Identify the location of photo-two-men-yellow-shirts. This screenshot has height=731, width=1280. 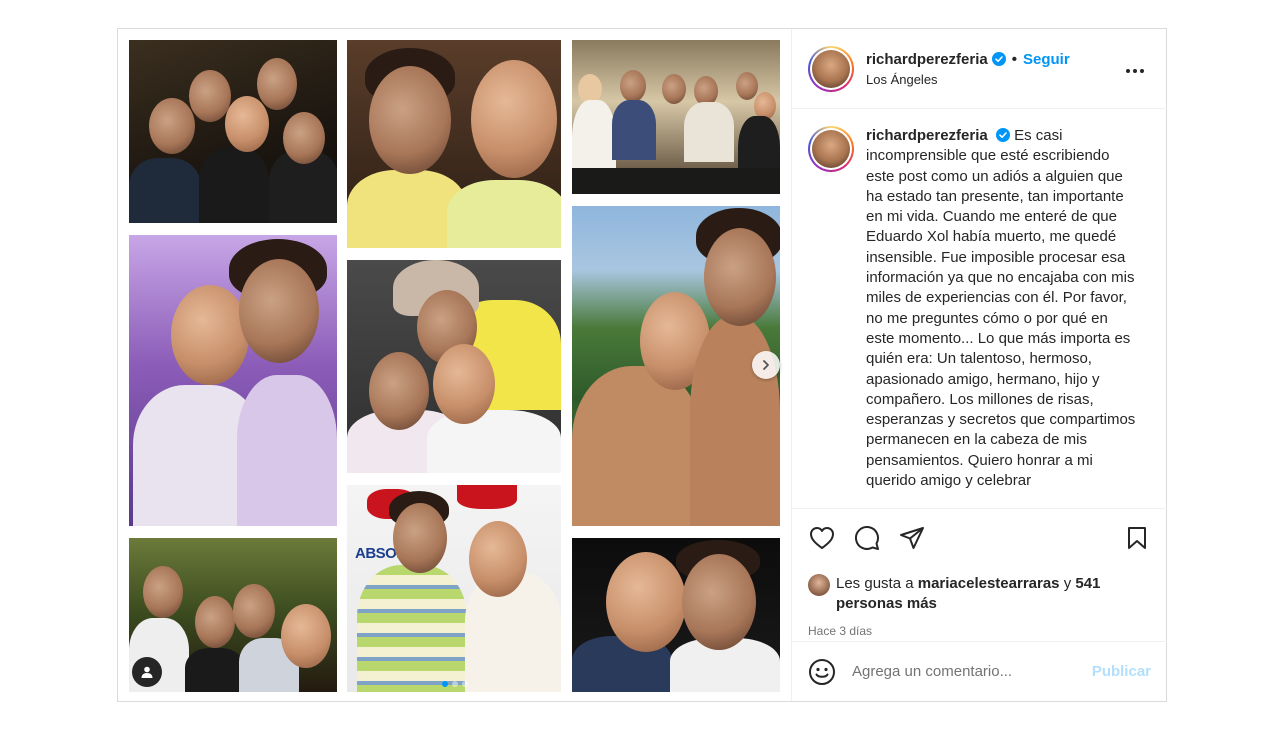
(454, 144).